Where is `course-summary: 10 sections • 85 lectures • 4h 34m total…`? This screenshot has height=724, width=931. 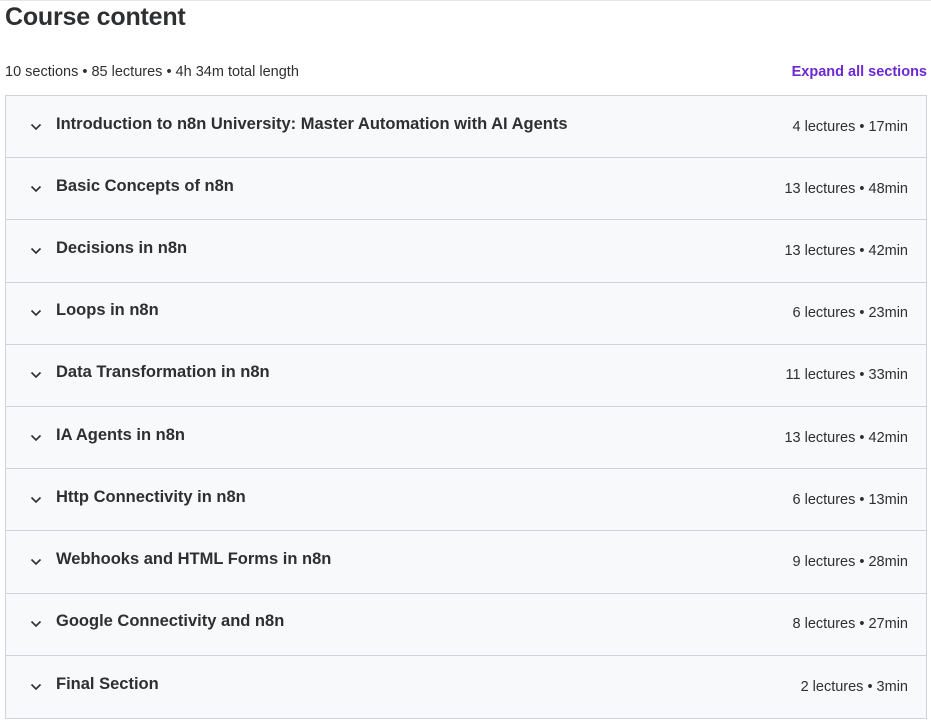 course-summary: 10 sections • 85 lectures • 4h 34m total… is located at coordinates (152, 72).